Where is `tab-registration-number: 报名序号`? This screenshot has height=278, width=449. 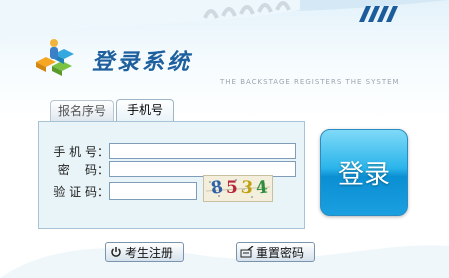
tab-registration-number: 报名序号 is located at coordinates (82, 110).